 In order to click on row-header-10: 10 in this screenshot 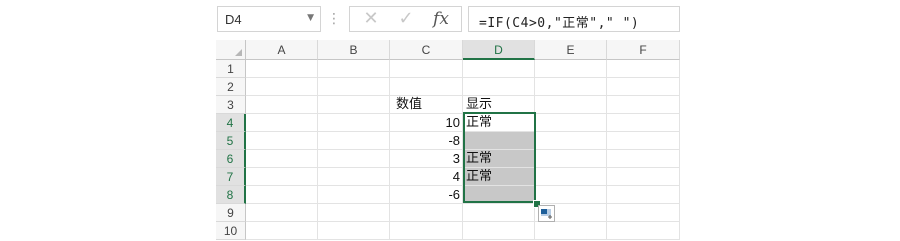, I will do `click(231, 231)`.